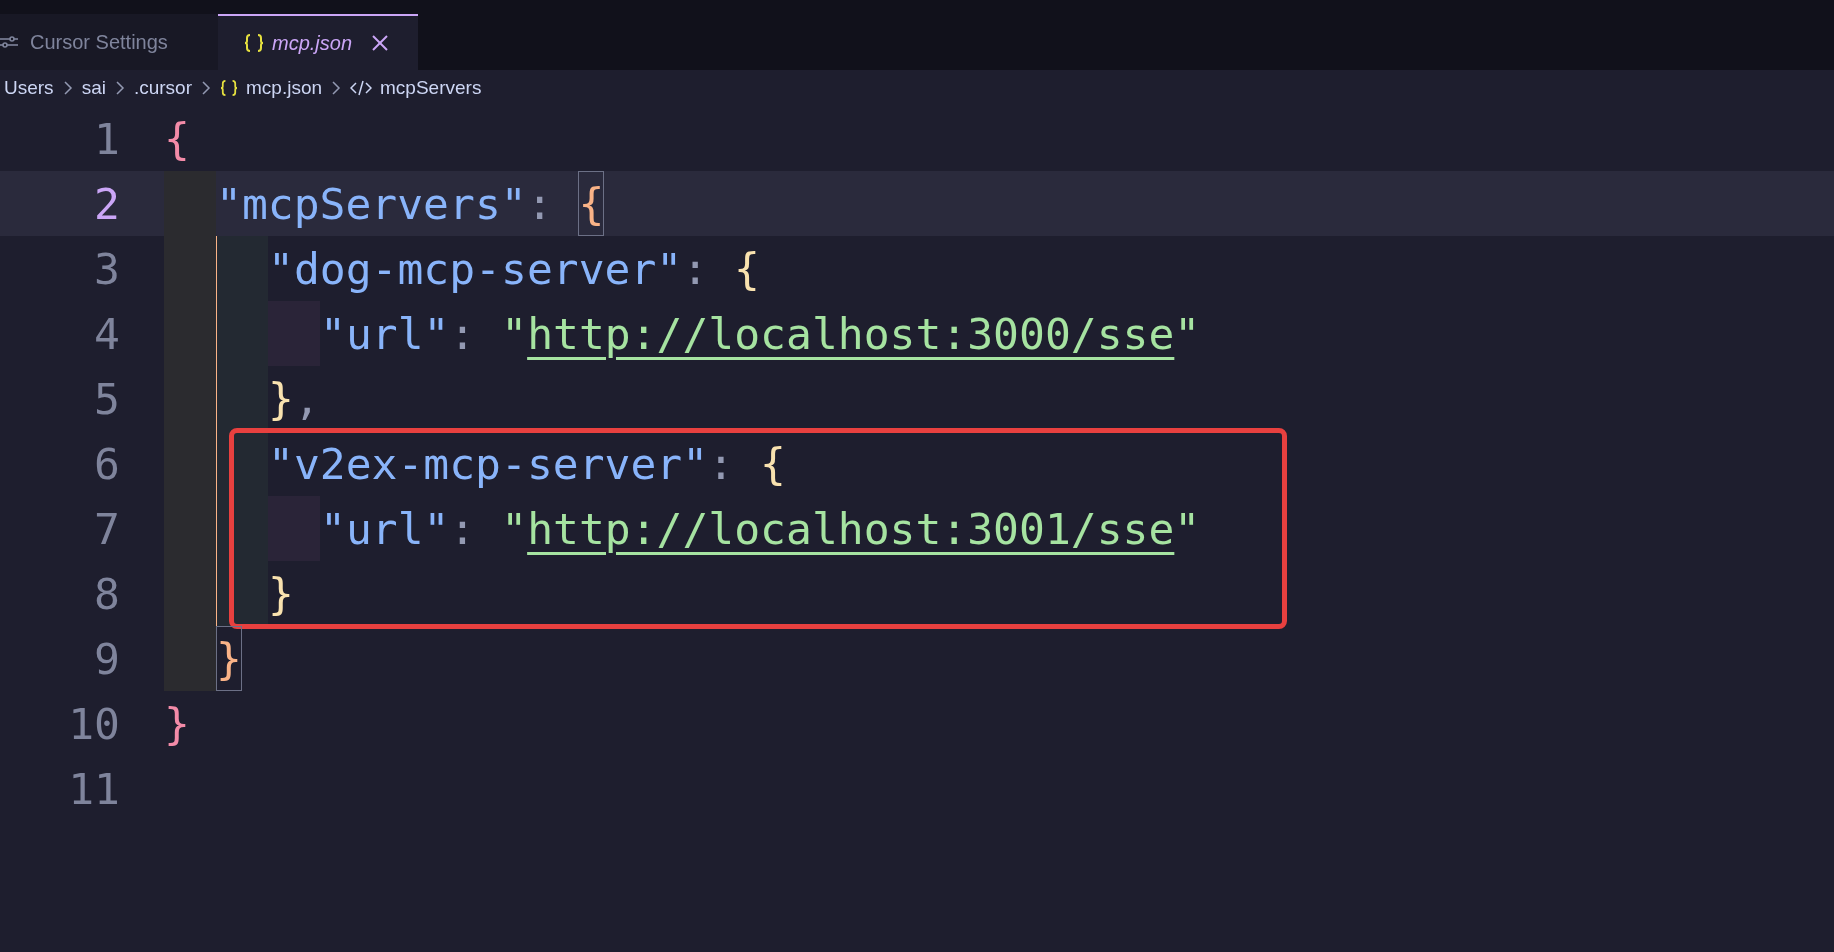 This screenshot has height=952, width=1834. I want to click on code-token: "dog-mcp-server", so click(475, 269).